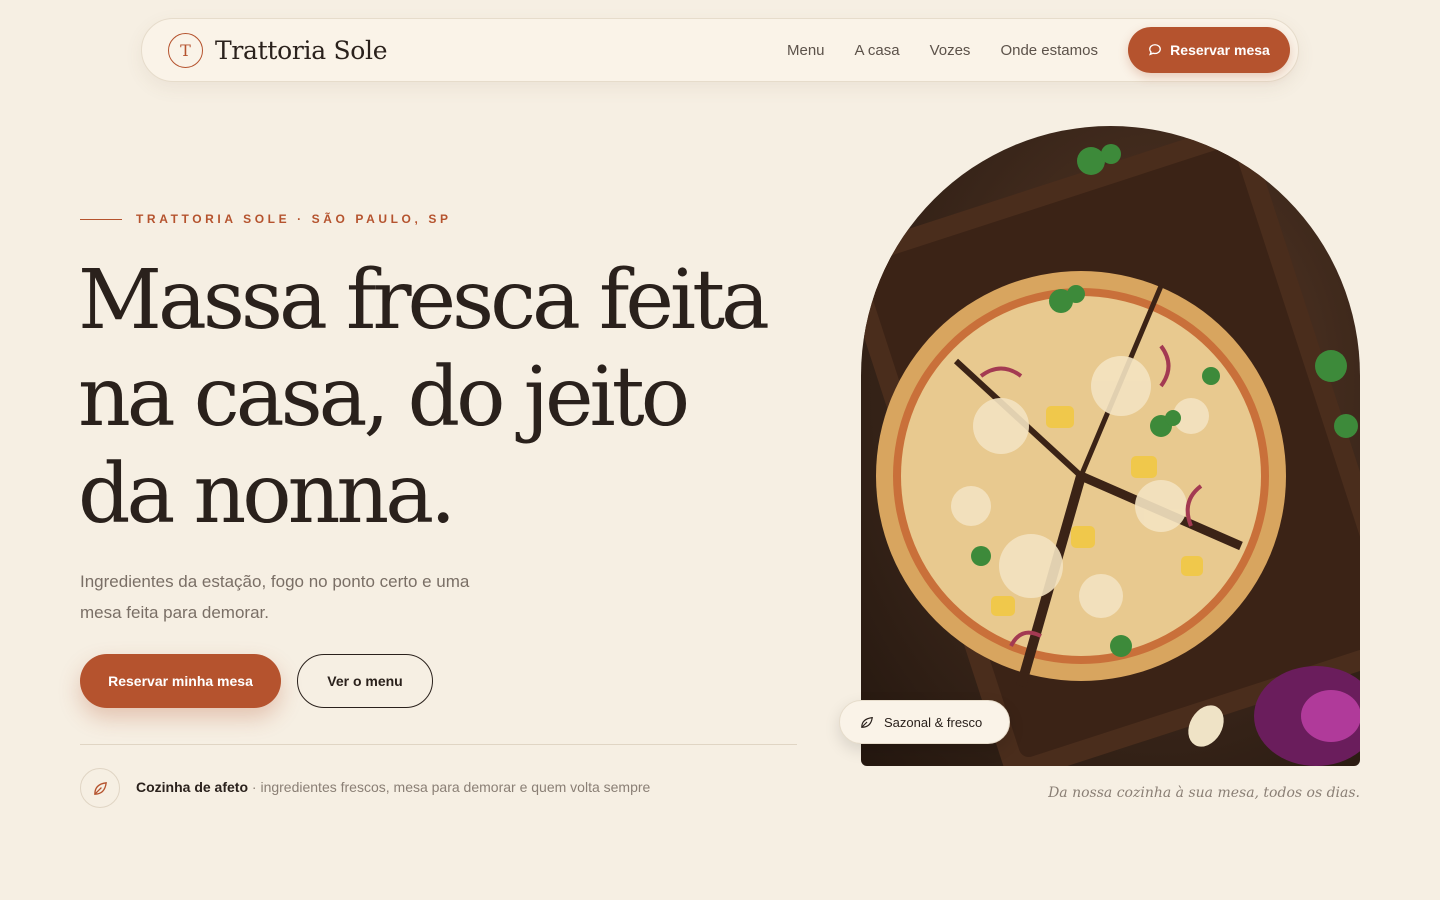  I want to click on view-menu-button: Ver o menu, so click(365, 681).